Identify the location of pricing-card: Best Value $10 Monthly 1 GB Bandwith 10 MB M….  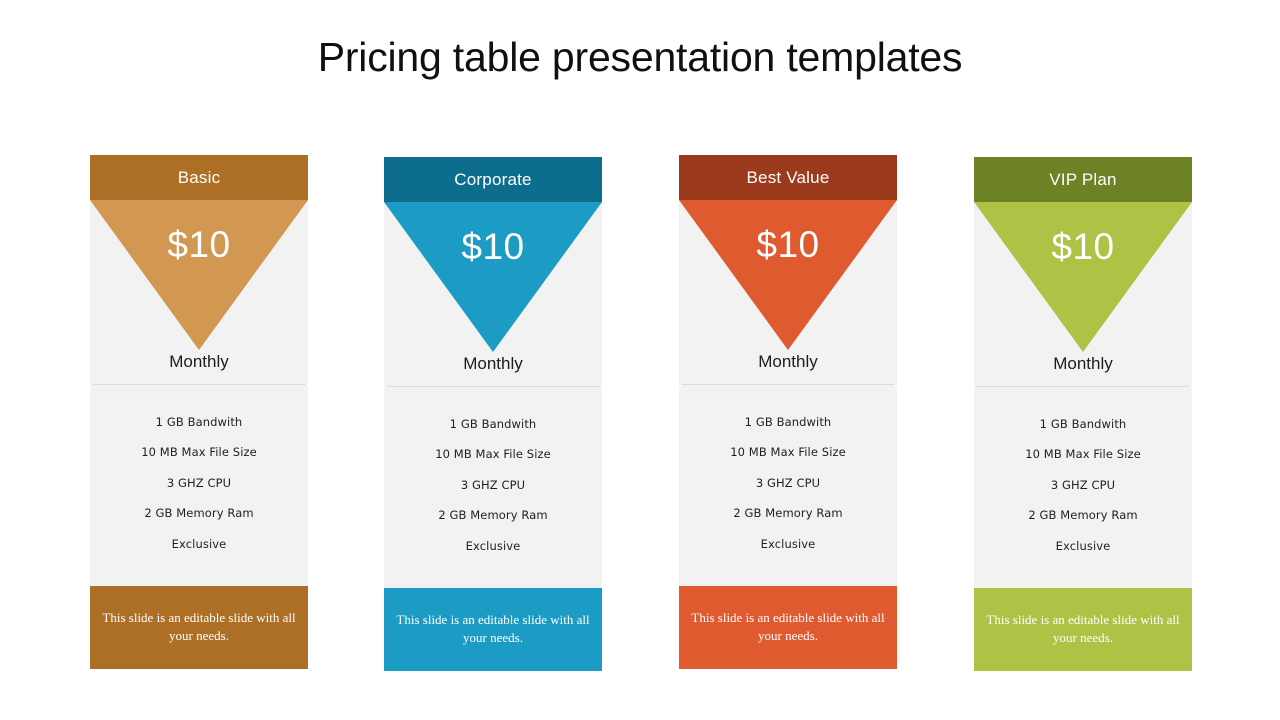
(788, 412).